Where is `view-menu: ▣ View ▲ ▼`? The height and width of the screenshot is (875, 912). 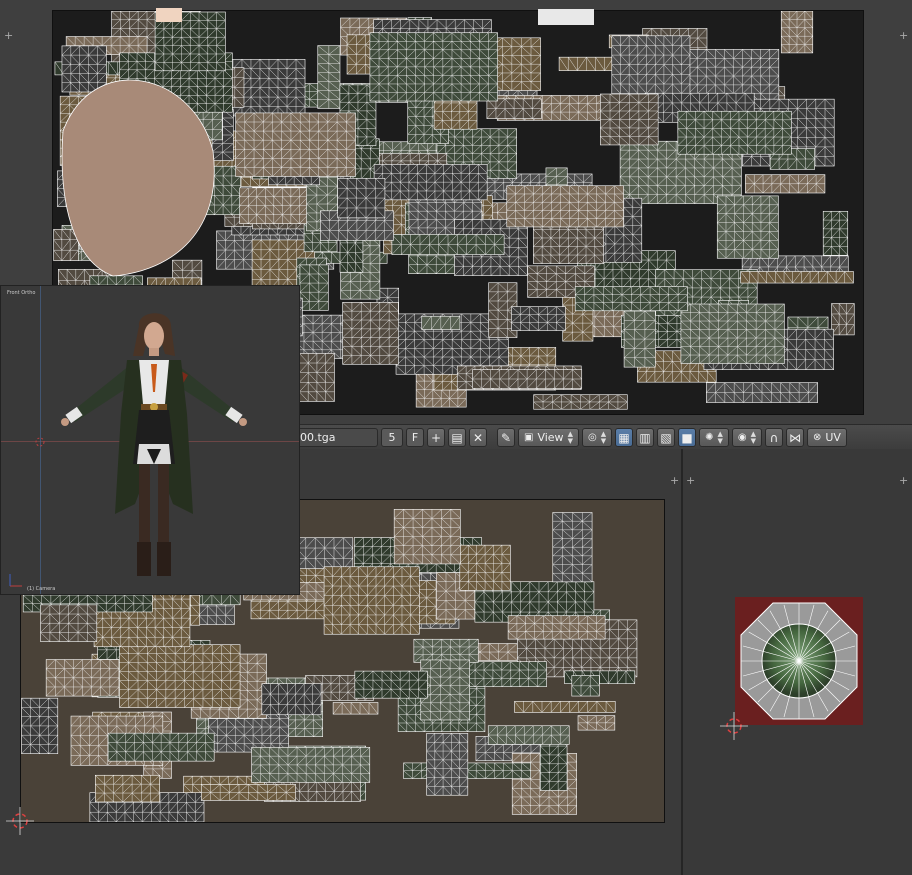
view-menu: ▣ View ▲ ▼ is located at coordinates (548, 437).